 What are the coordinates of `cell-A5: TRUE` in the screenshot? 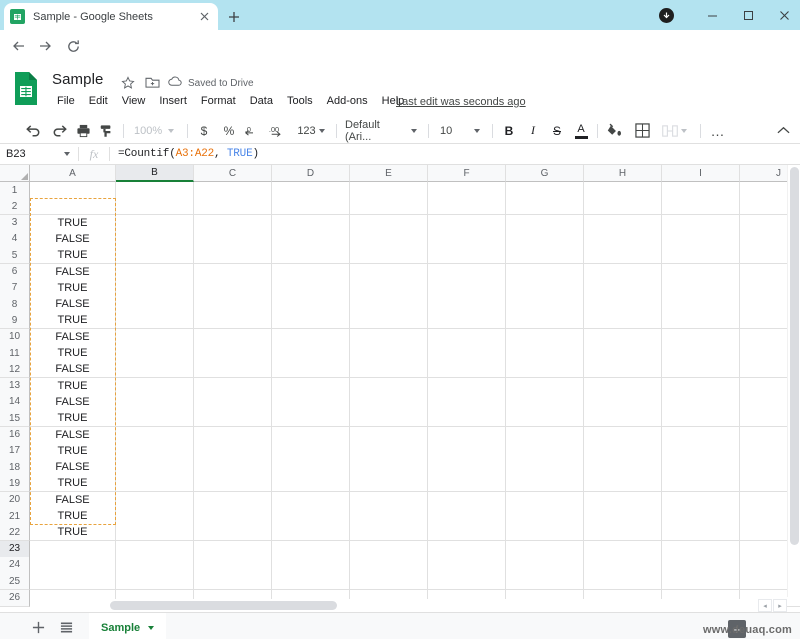 It's located at (73, 256).